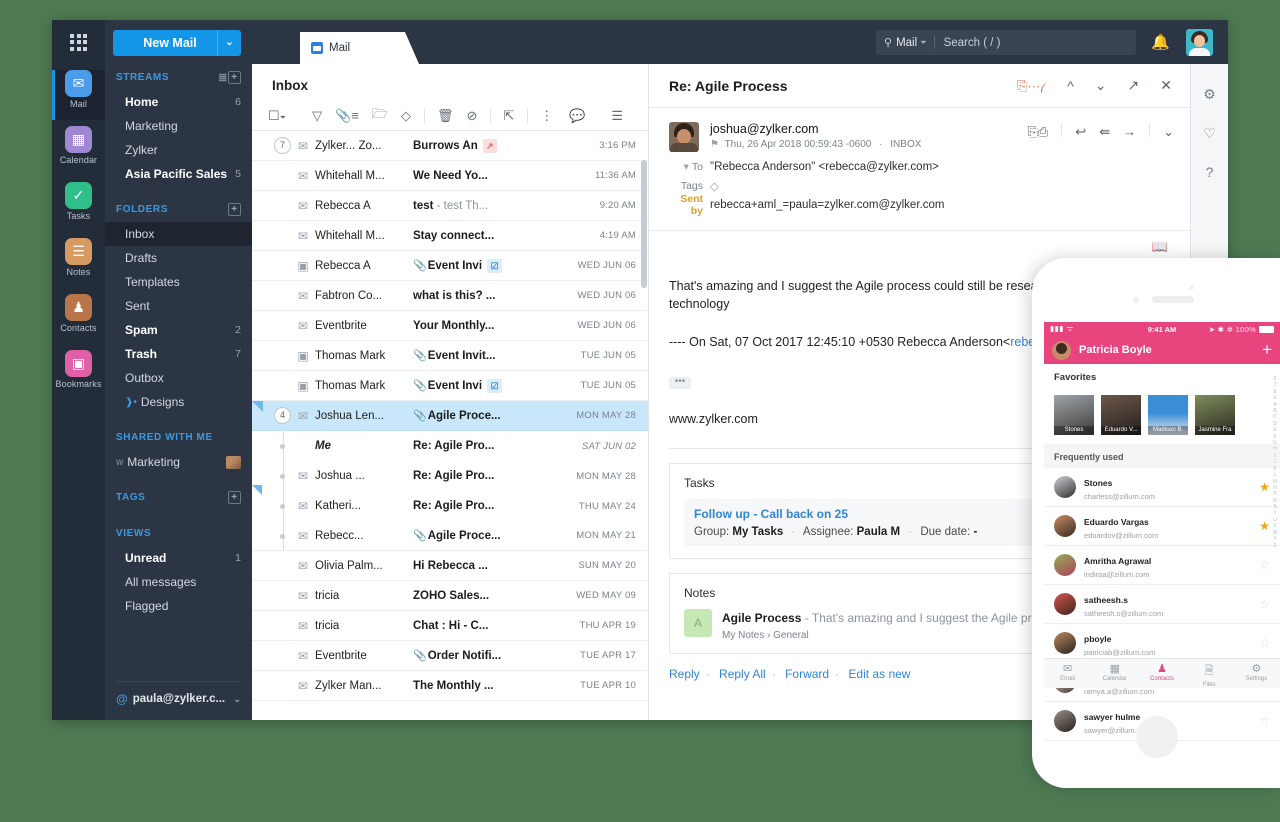  I want to click on sidebar-item-inbox: Inbox, so click(178, 234).